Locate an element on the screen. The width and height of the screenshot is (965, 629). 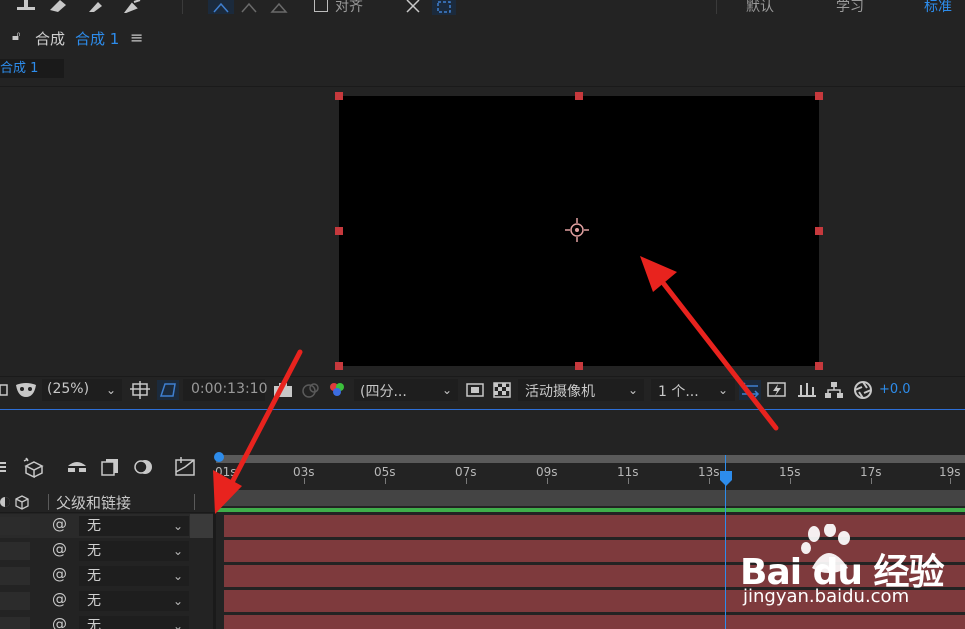
shy-layers-icon is located at coordinates (77, 467).